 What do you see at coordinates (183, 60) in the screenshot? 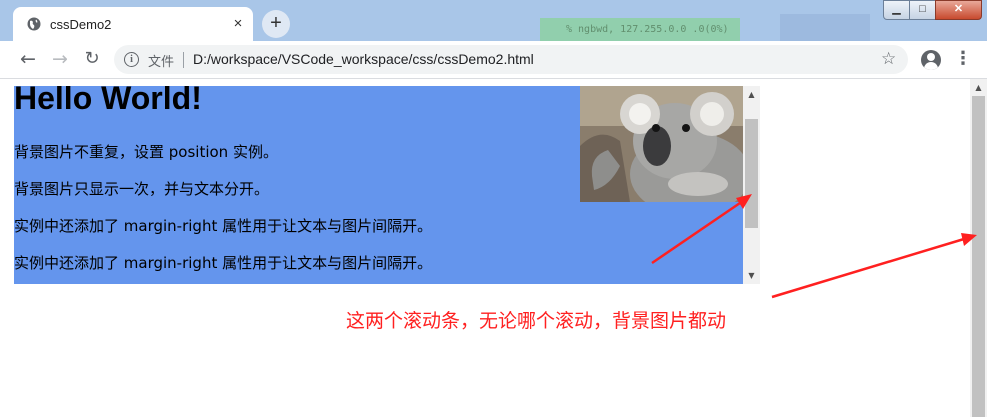
I see `address-separator` at bounding box center [183, 60].